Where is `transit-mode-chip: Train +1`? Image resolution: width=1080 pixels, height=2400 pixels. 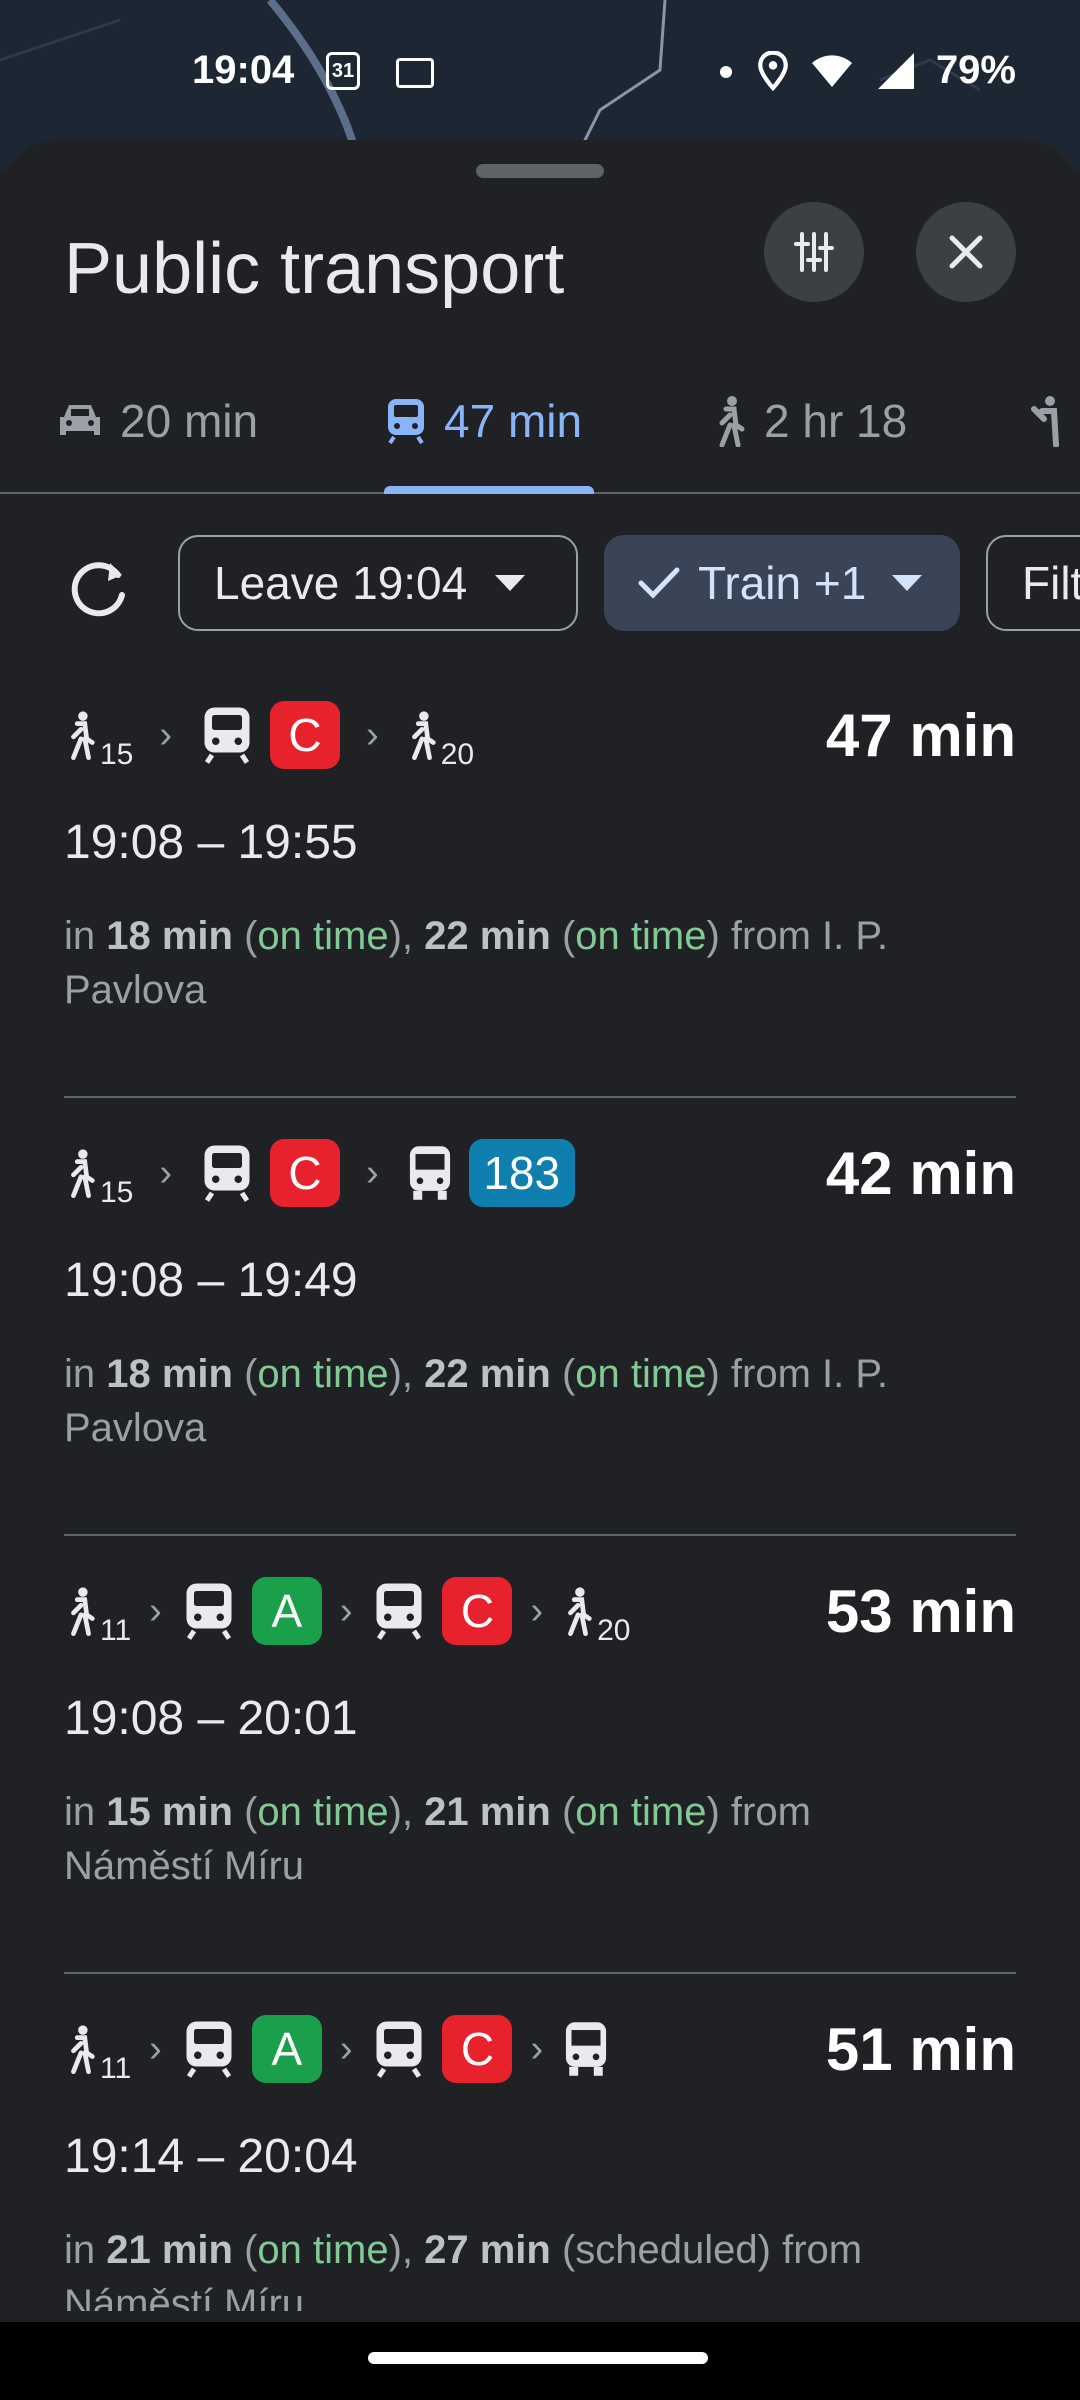
transit-mode-chip: Train +1 is located at coordinates (782, 583).